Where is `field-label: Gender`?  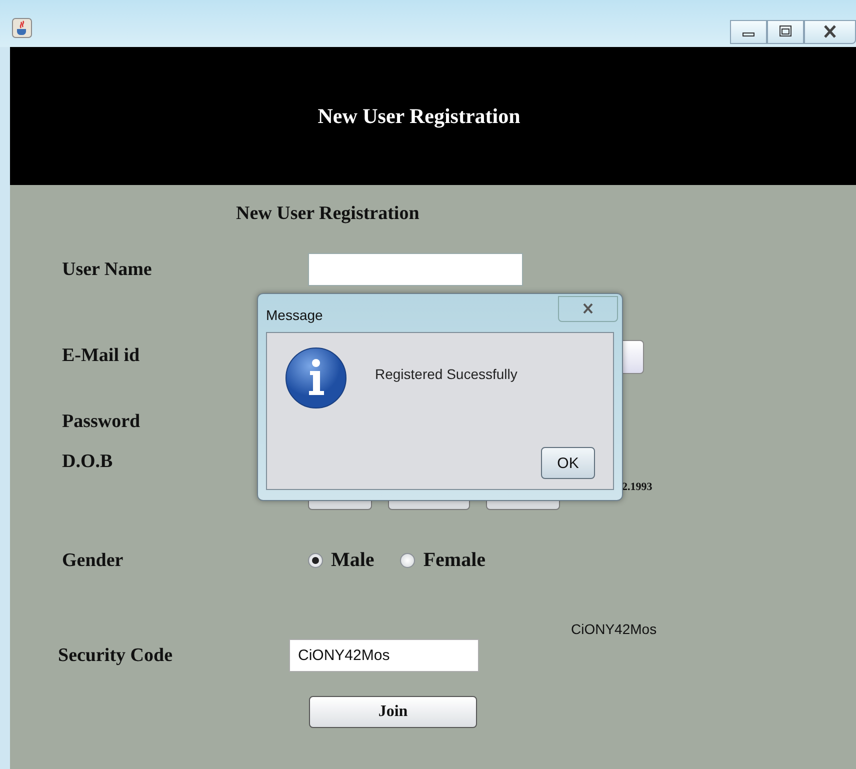
field-label: Gender is located at coordinates (93, 561).